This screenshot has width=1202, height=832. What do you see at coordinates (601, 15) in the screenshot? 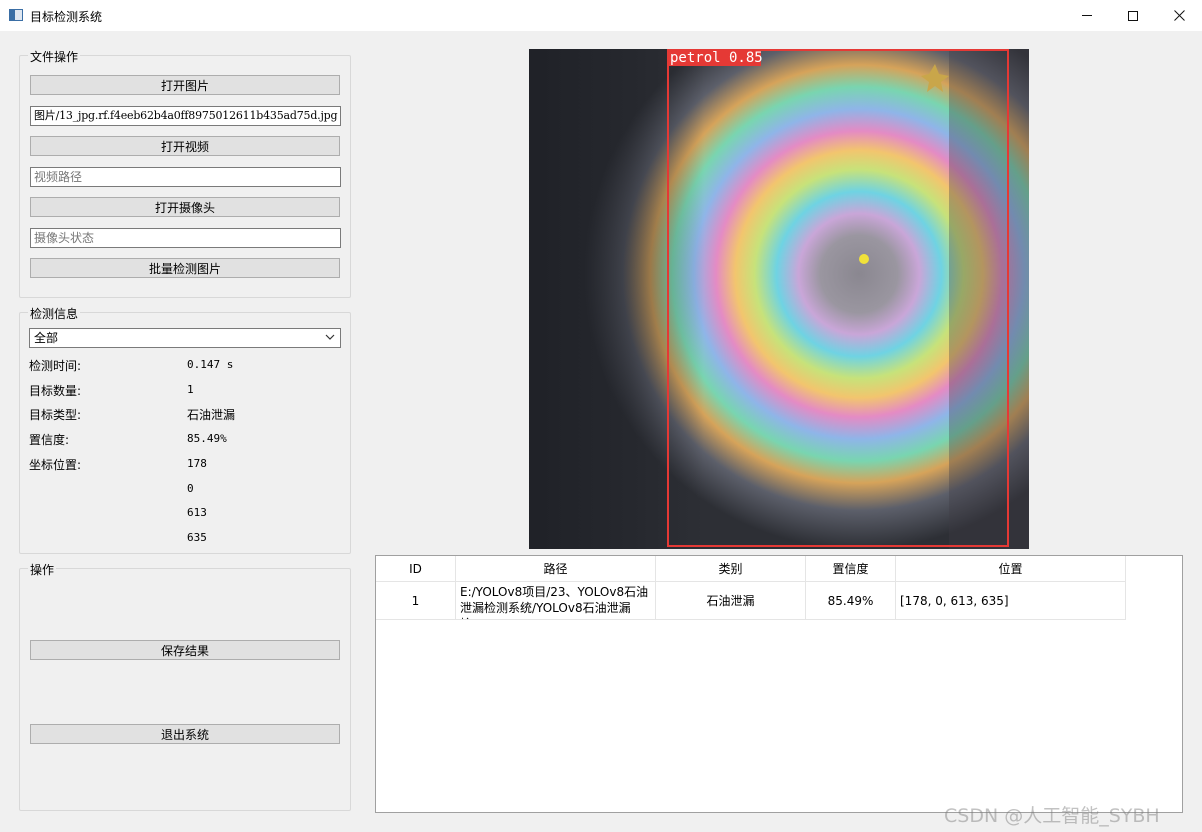
I see `title-bar: 目标检测系统` at bounding box center [601, 15].